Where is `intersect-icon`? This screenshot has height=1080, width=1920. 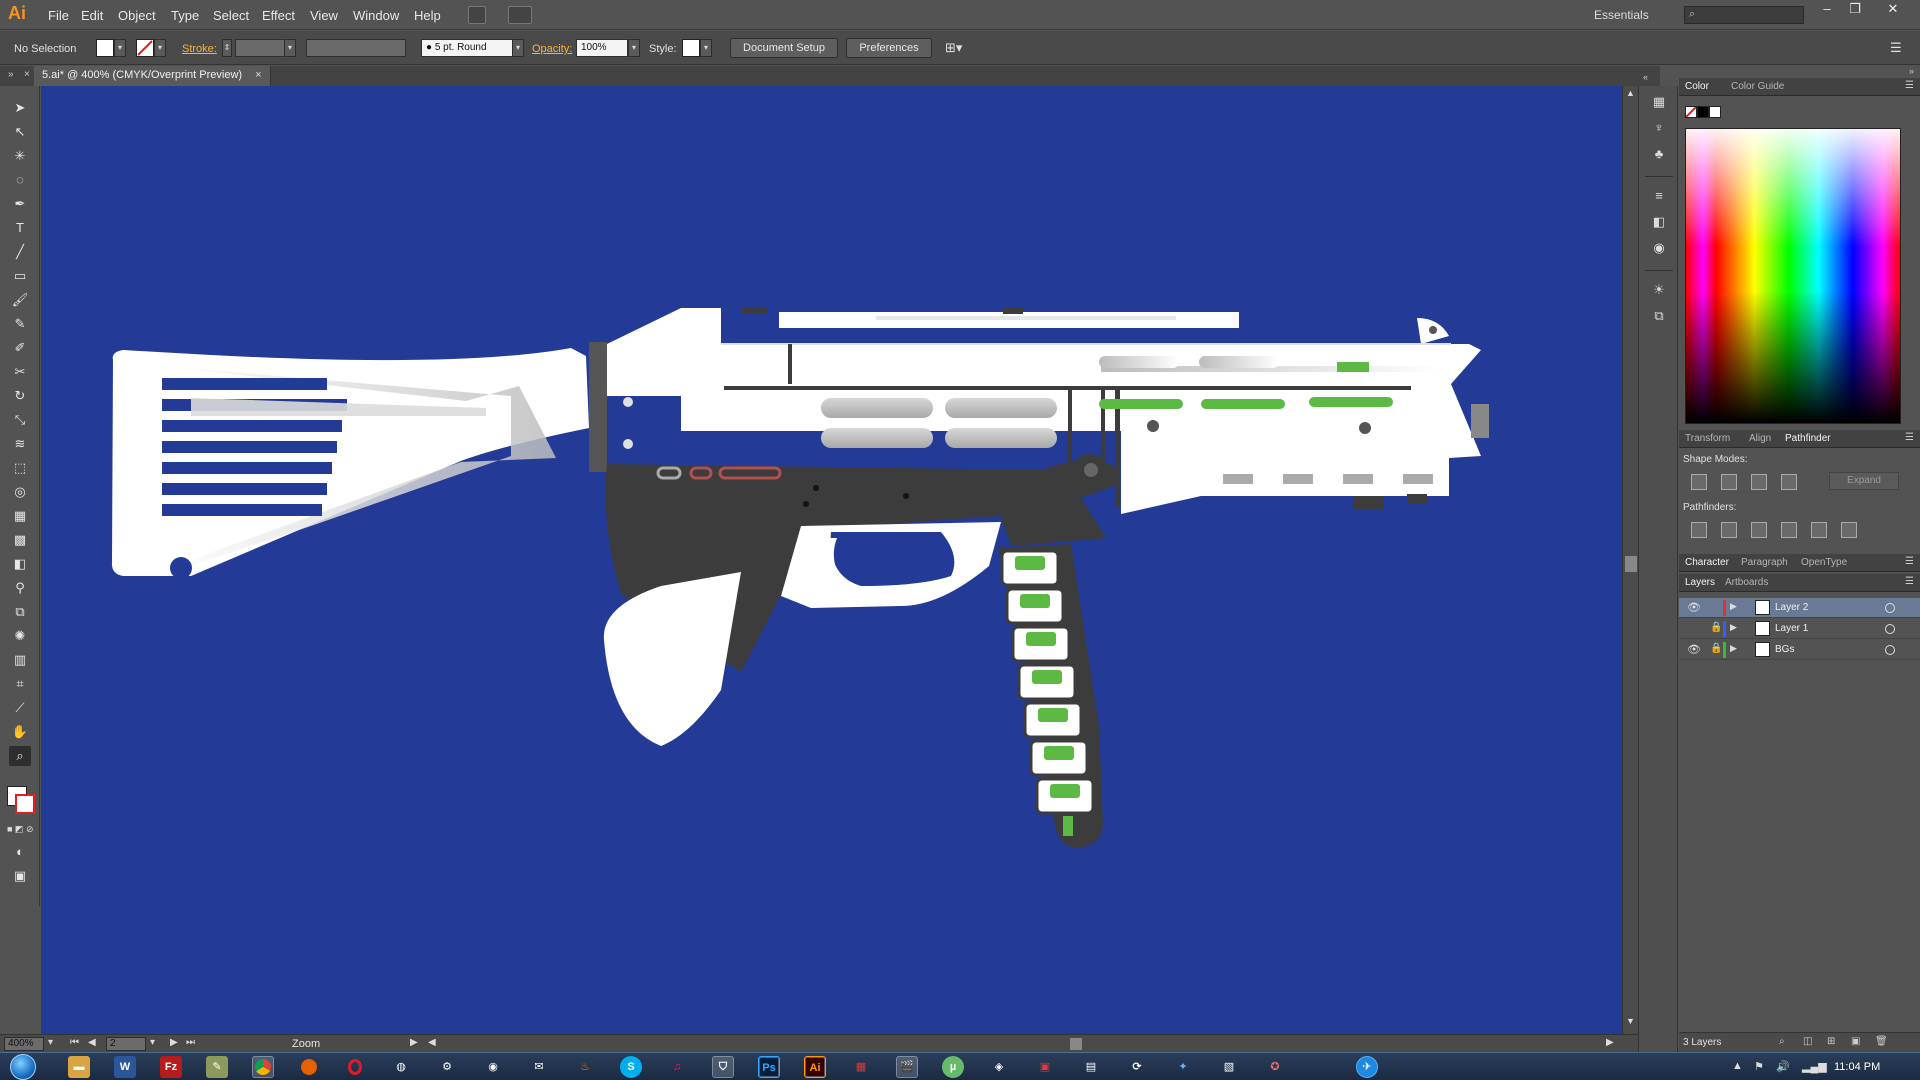
intersect-icon is located at coordinates (1759, 482).